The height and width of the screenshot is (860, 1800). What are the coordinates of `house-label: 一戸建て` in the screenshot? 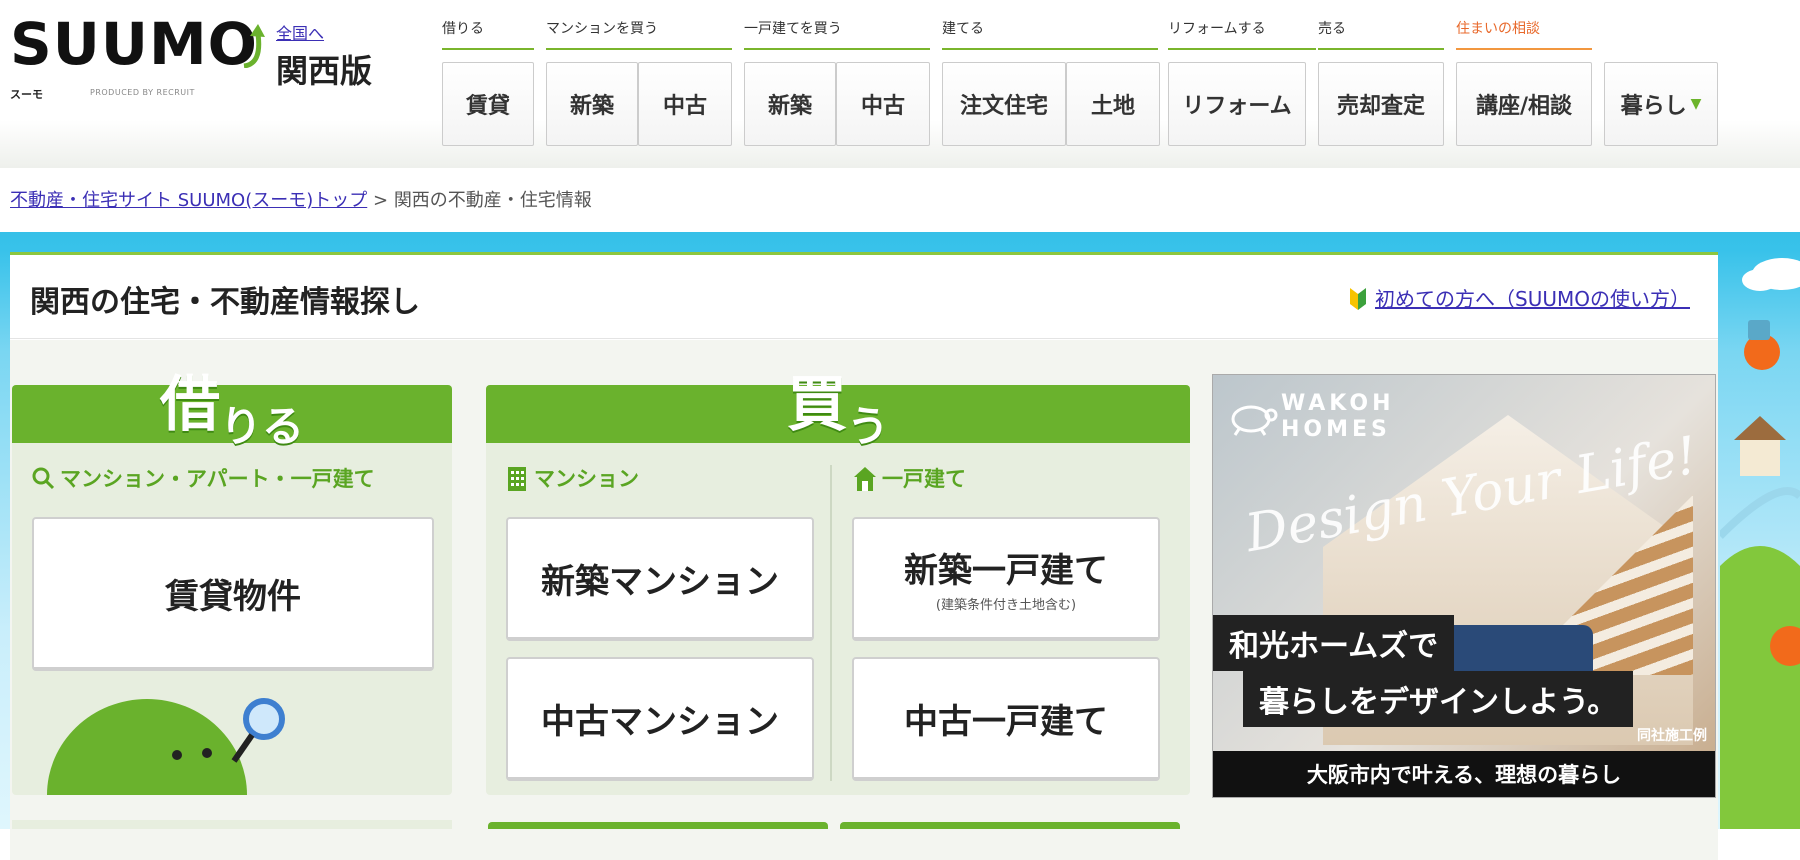 It's located at (910, 478).